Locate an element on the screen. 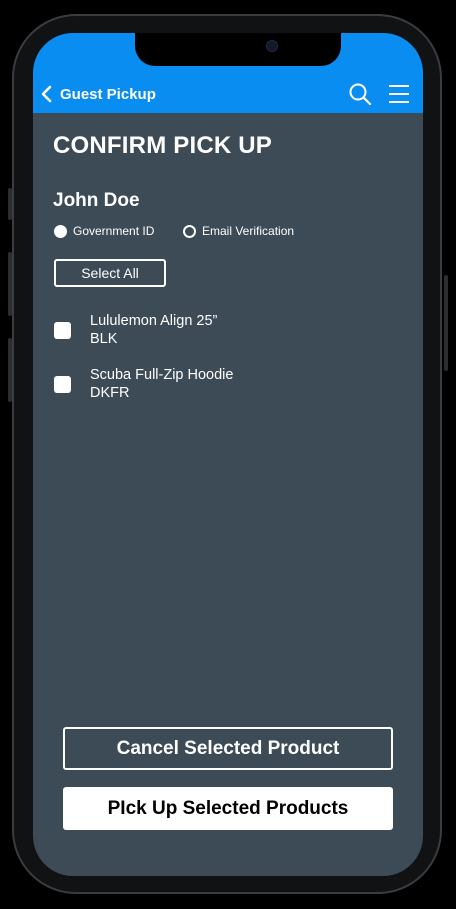  radio-email-verification: Email Verification is located at coordinates (238, 231).